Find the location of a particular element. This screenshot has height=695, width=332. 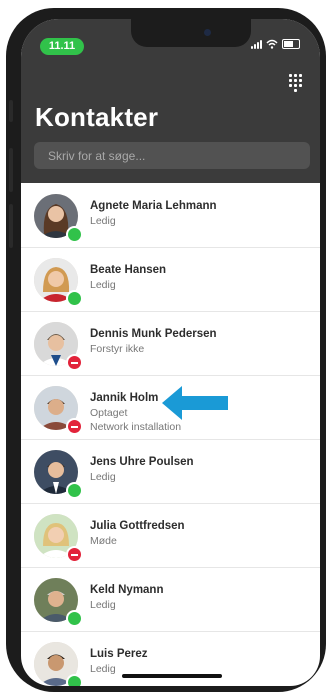

contact-row: Dennis Munk Pedersen Forstyr ikke is located at coordinates (170, 343).